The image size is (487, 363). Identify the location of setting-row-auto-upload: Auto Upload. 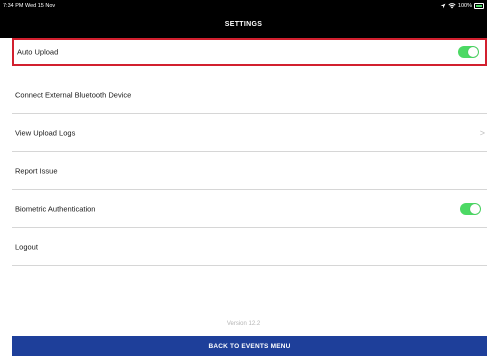
(249, 52).